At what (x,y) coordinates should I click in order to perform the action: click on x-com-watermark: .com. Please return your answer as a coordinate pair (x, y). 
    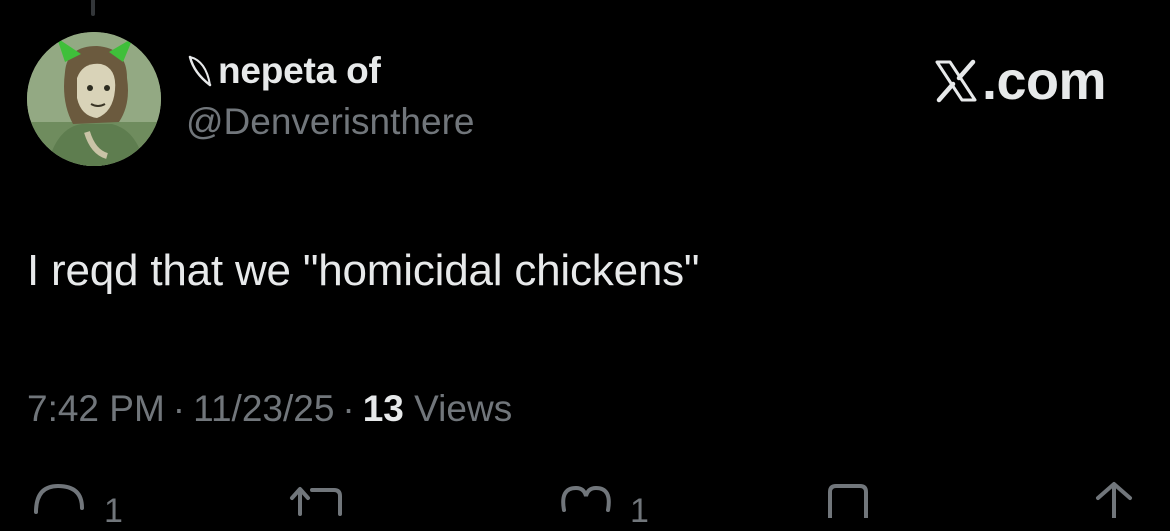
    Looking at the image, I should click on (1019, 81).